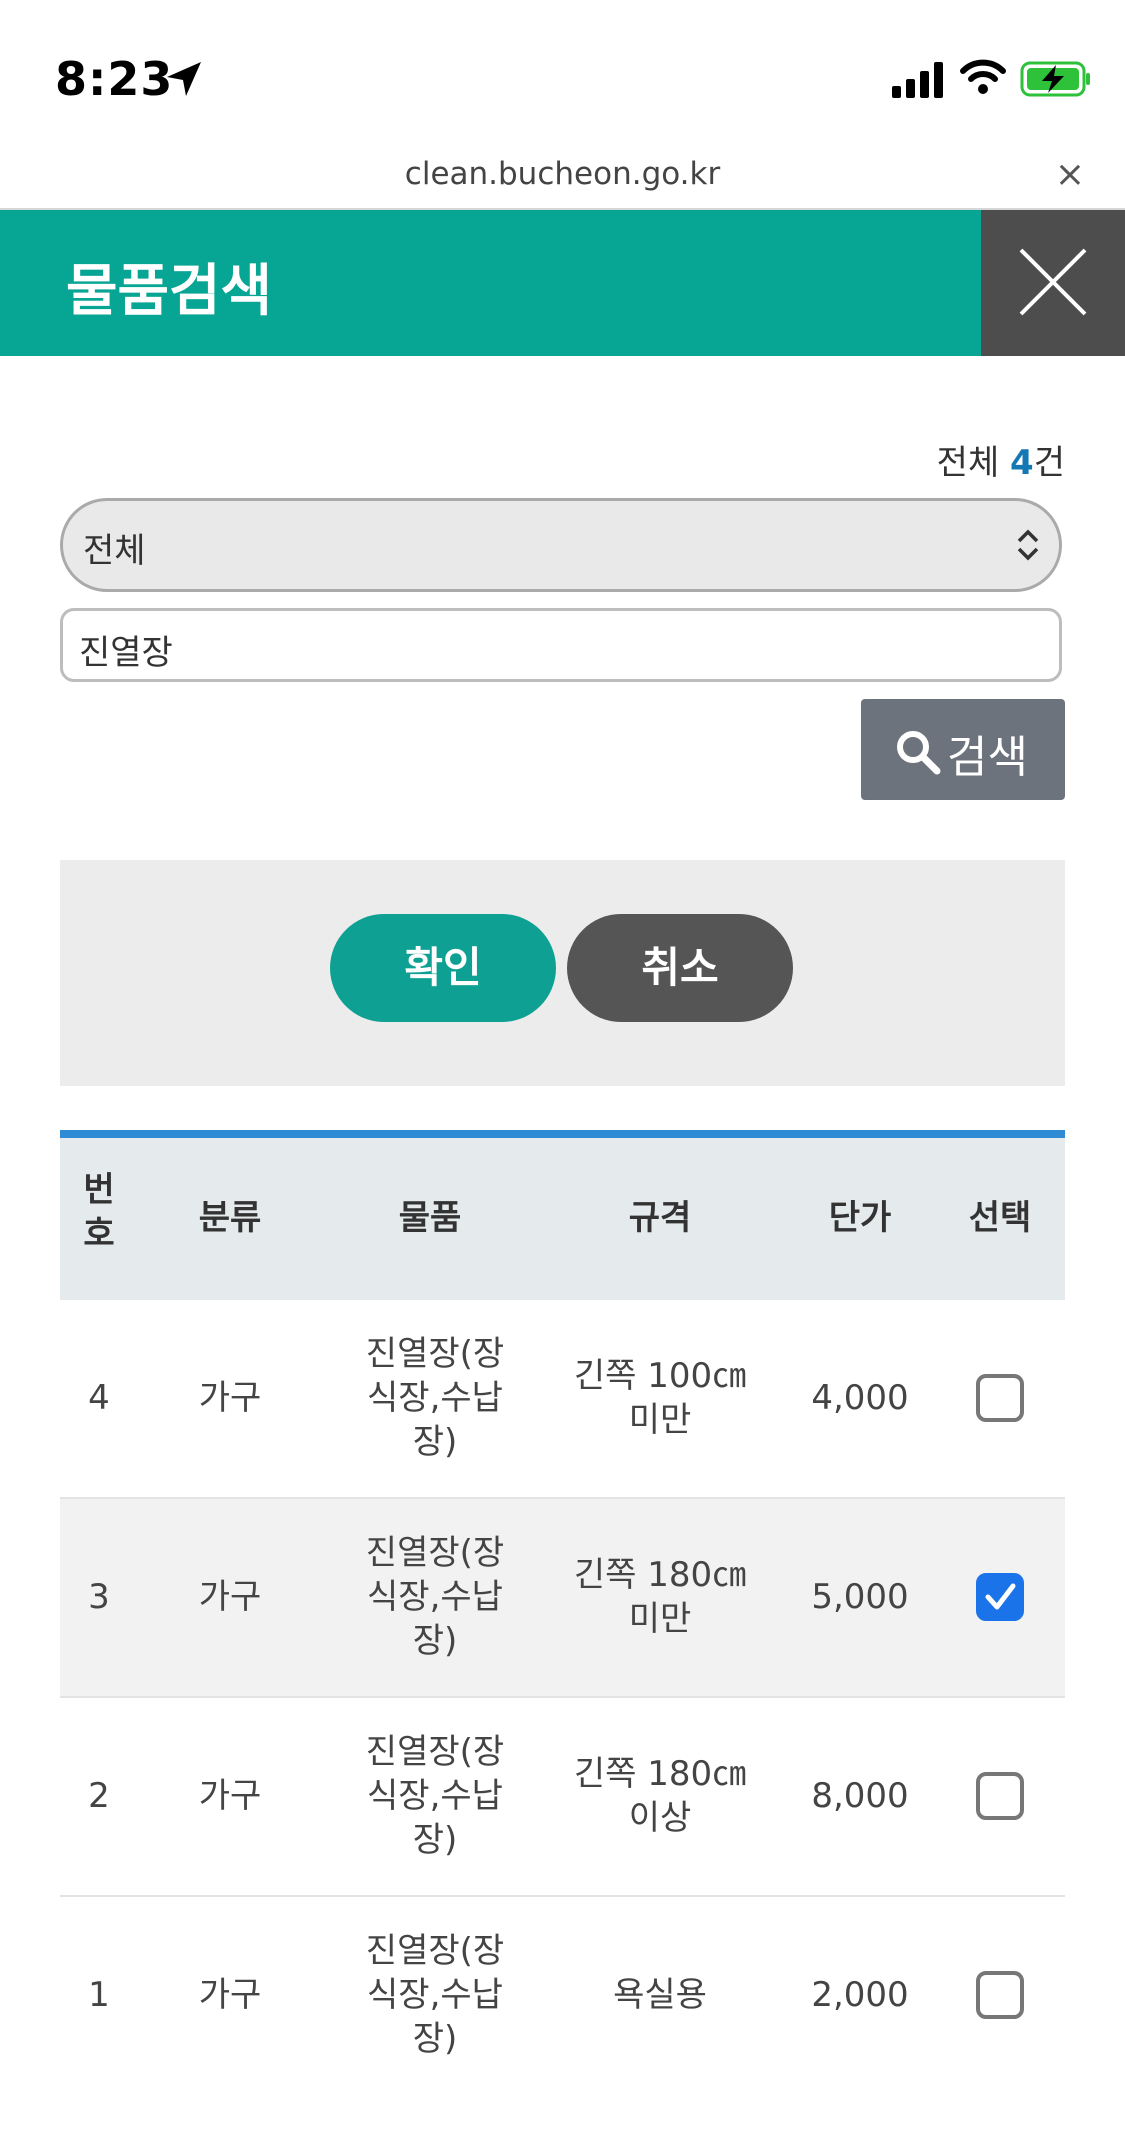 Image resolution: width=1125 pixels, height=2143 pixels. I want to click on page-title: 물품검색, so click(169, 291).